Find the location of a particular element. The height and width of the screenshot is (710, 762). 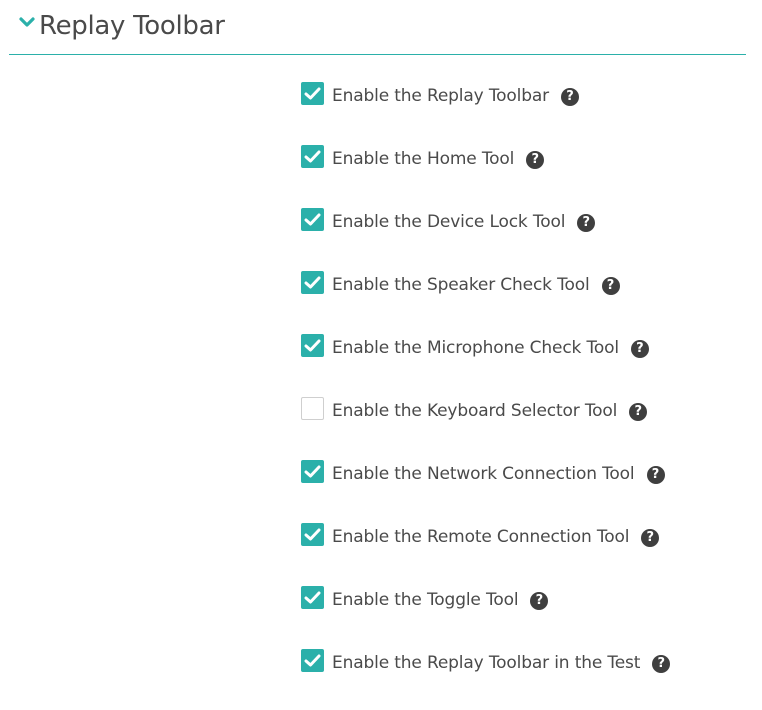

option-label: Enable the Replay Toolbar in the Test is located at coordinates (486, 663).